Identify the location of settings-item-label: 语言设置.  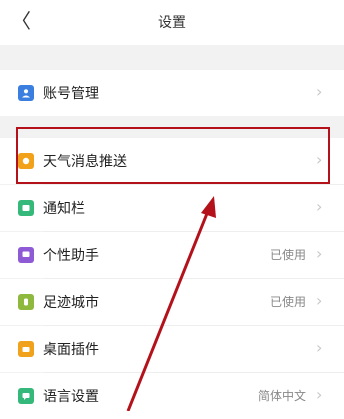
(71, 397).